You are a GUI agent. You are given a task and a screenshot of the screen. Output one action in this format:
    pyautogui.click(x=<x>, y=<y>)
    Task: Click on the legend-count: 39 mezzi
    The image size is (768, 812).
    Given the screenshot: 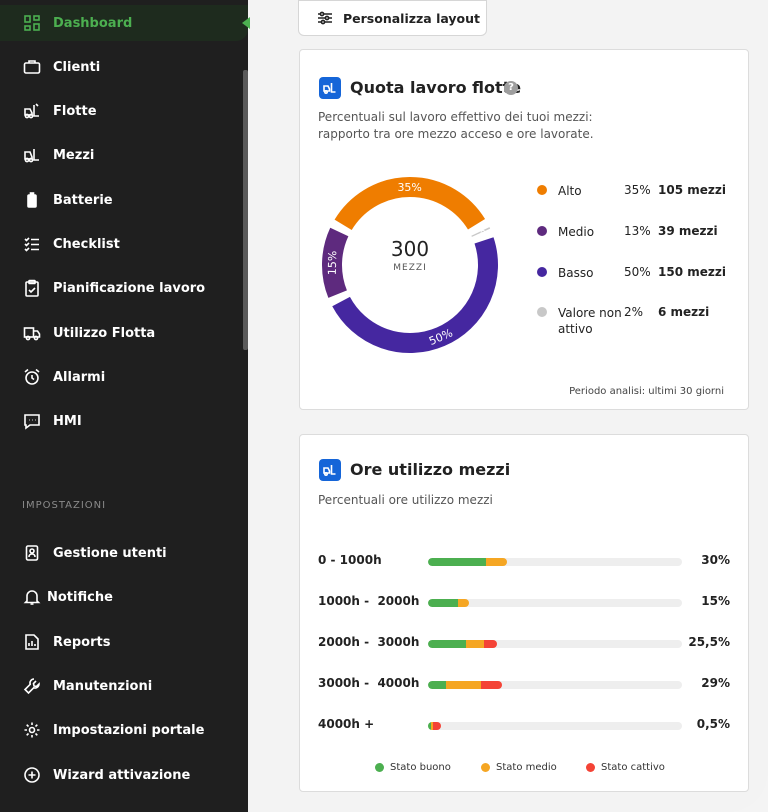 What is the action you would take?
    pyautogui.click(x=688, y=231)
    